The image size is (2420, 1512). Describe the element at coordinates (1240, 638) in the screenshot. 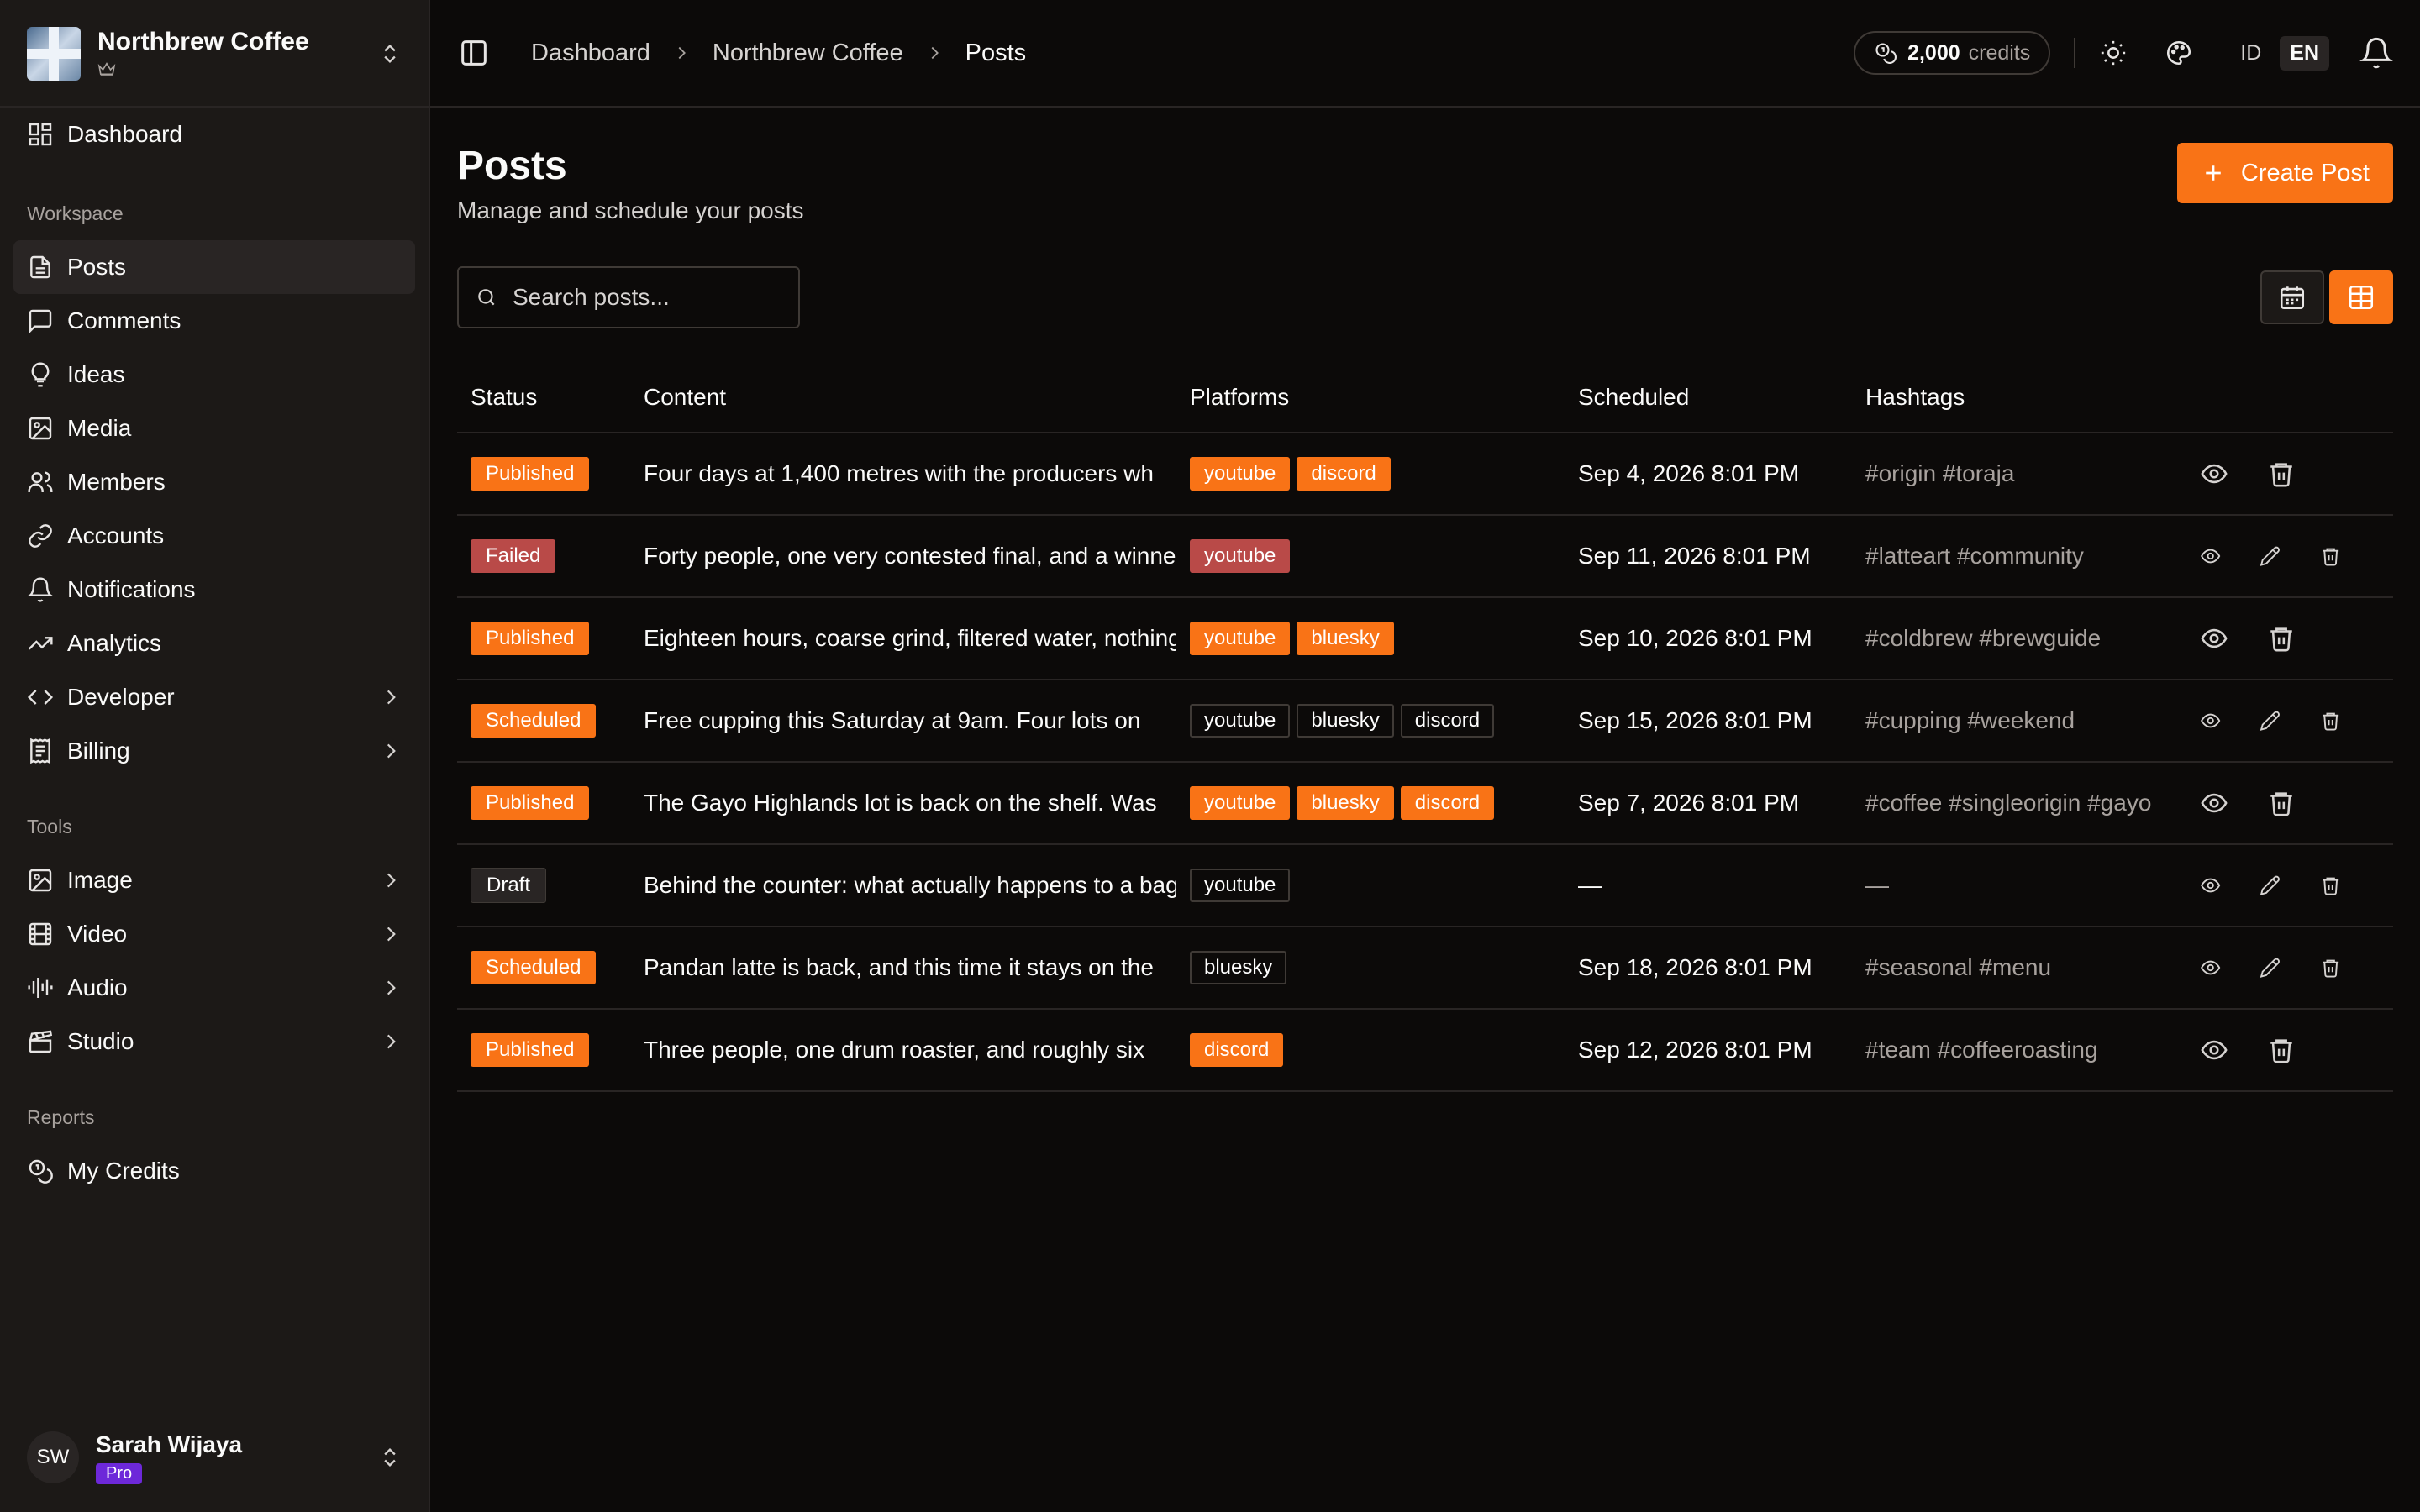

I see `platform-badge: youtube` at that location.